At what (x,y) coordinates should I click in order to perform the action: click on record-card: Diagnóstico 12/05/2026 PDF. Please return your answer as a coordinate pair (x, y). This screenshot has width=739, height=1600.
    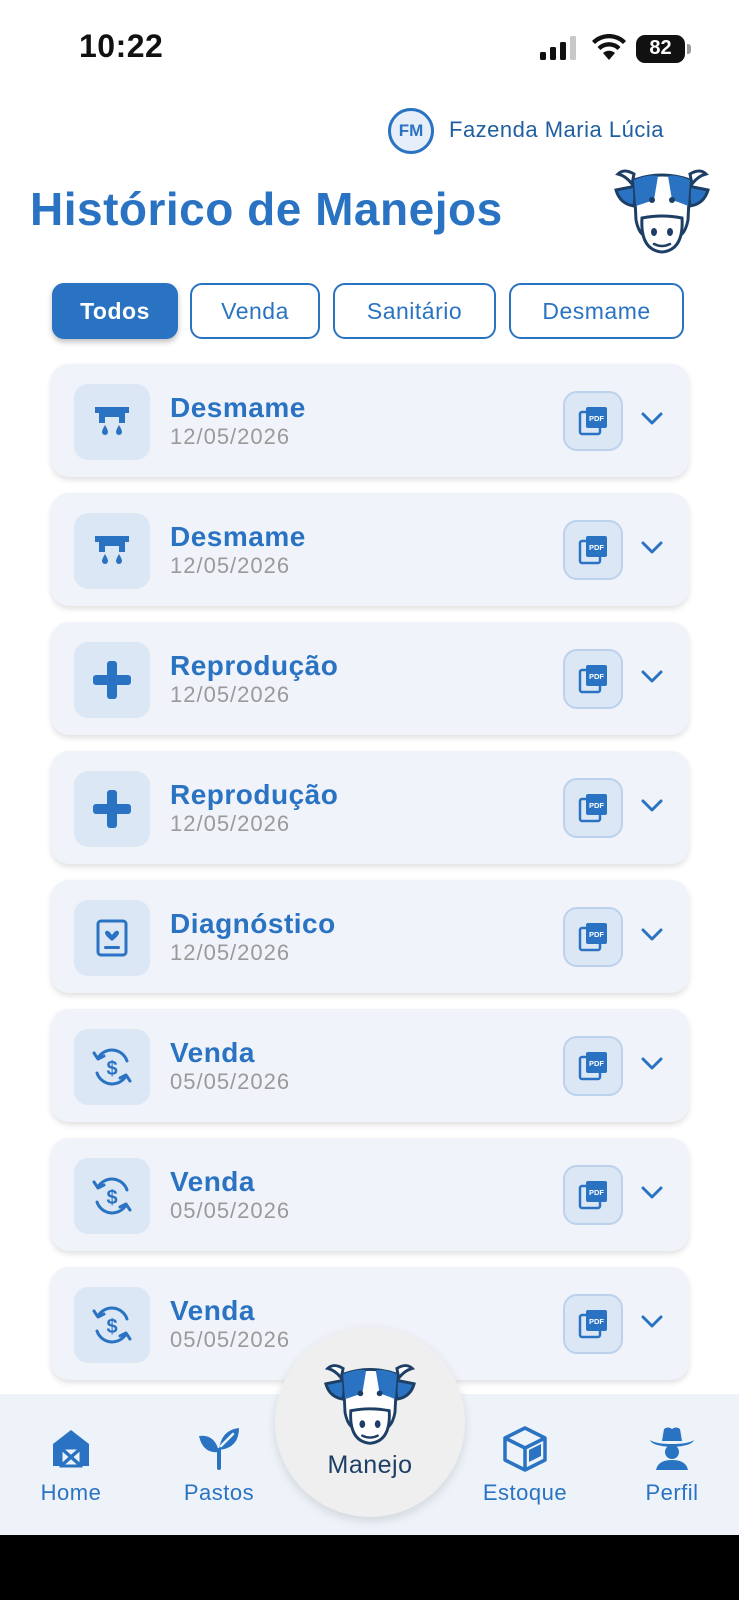
    Looking at the image, I should click on (370, 936).